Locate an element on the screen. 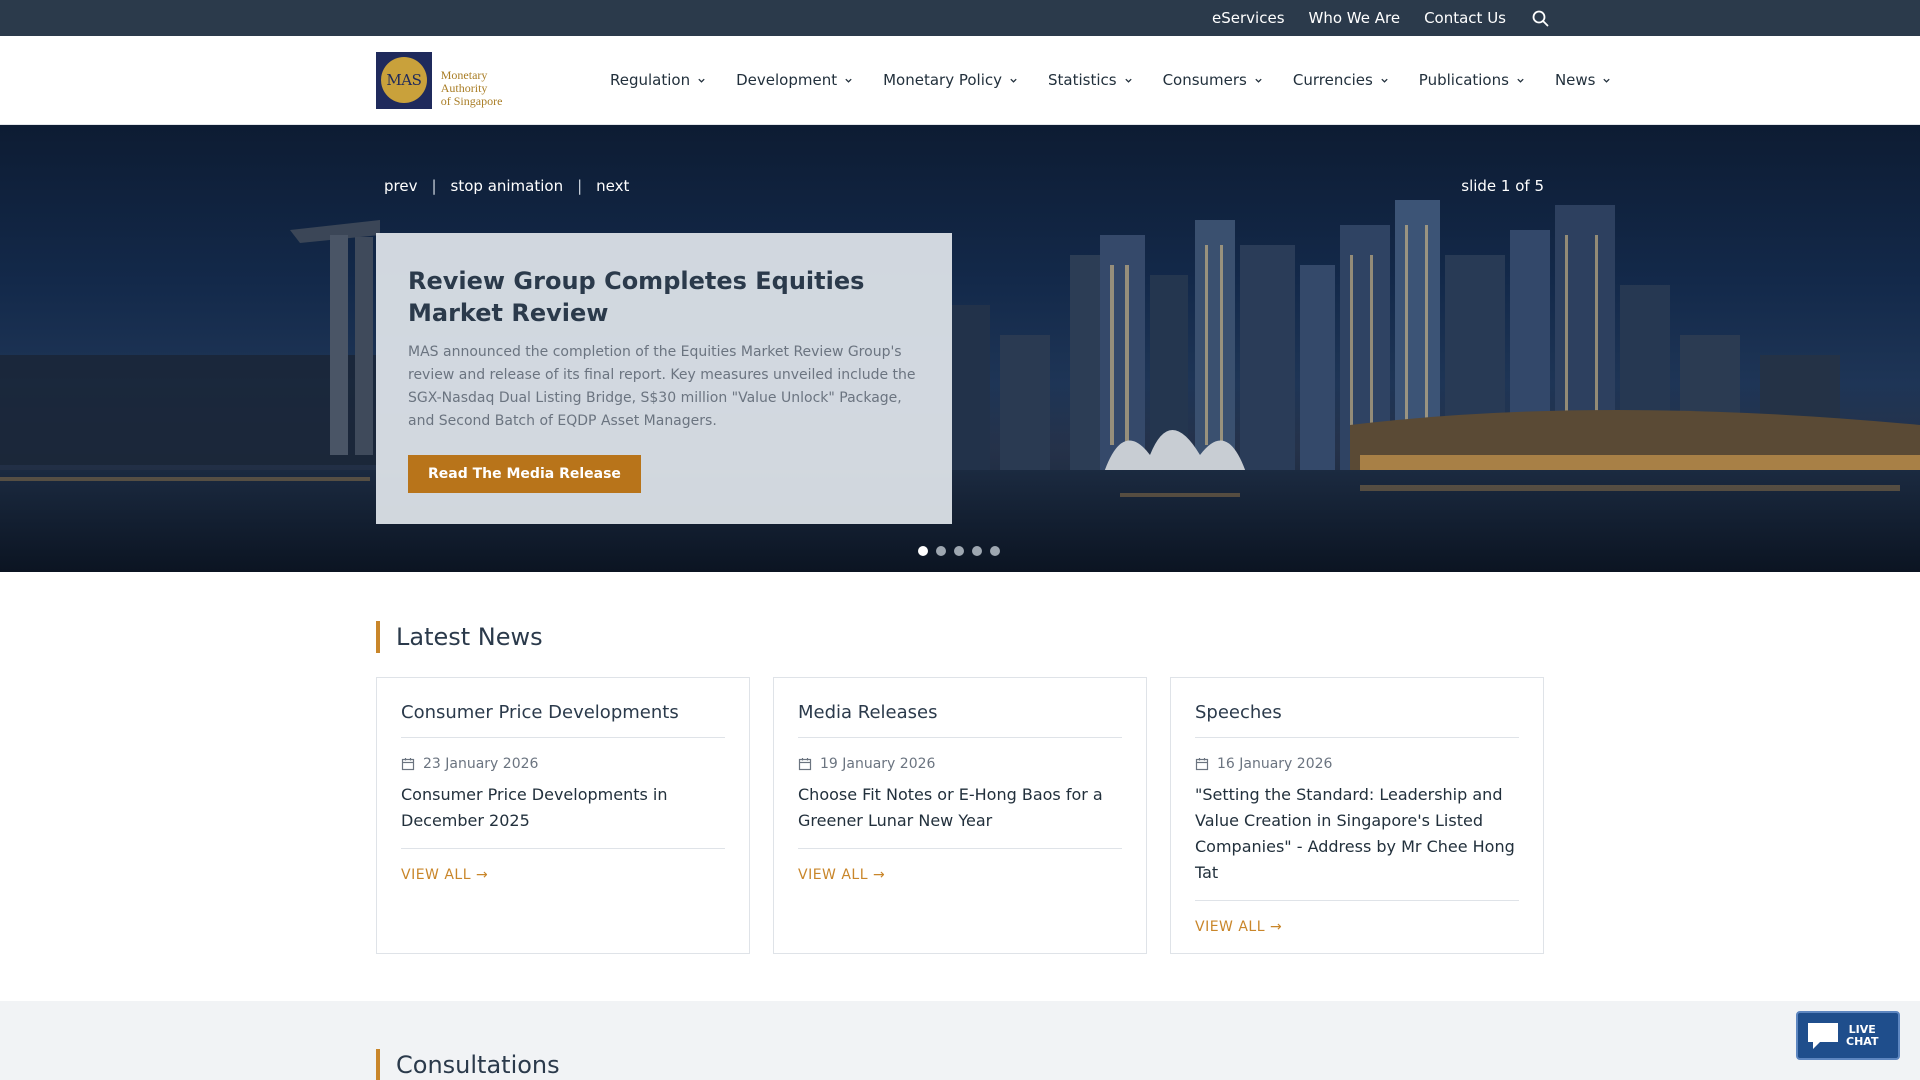  logo-seal: MAS is located at coordinates (403, 80).